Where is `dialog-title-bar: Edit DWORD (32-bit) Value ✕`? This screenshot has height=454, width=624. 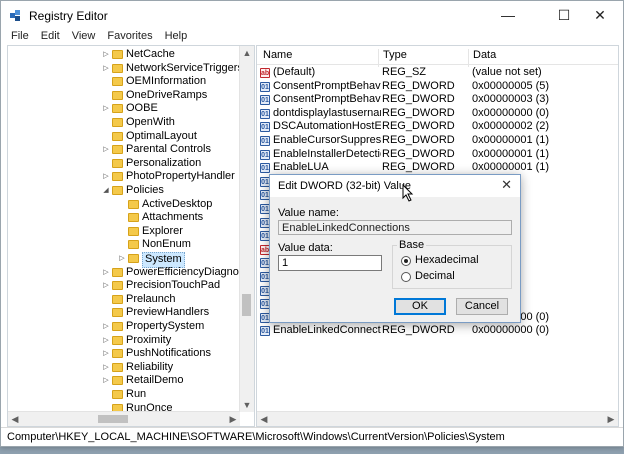
dialog-title-bar: Edit DWORD (32-bit) Value ✕ is located at coordinates (395, 186).